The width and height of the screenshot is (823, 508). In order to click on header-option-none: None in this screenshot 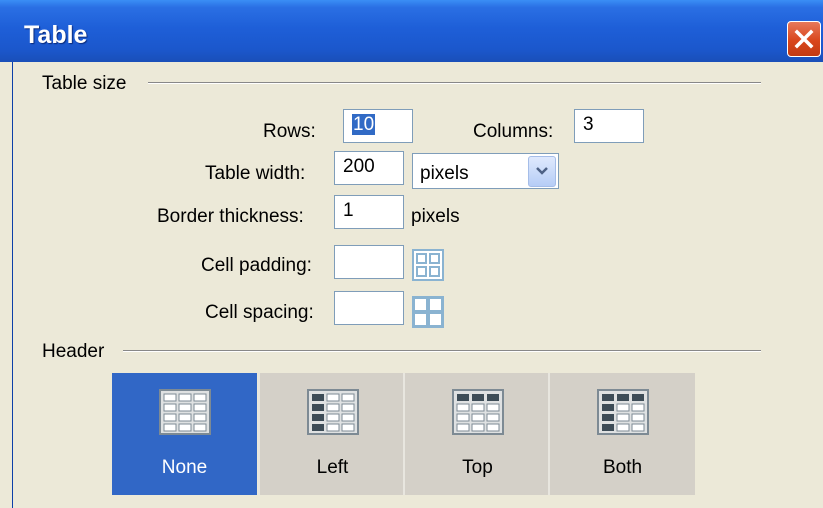, I will do `click(184, 434)`.